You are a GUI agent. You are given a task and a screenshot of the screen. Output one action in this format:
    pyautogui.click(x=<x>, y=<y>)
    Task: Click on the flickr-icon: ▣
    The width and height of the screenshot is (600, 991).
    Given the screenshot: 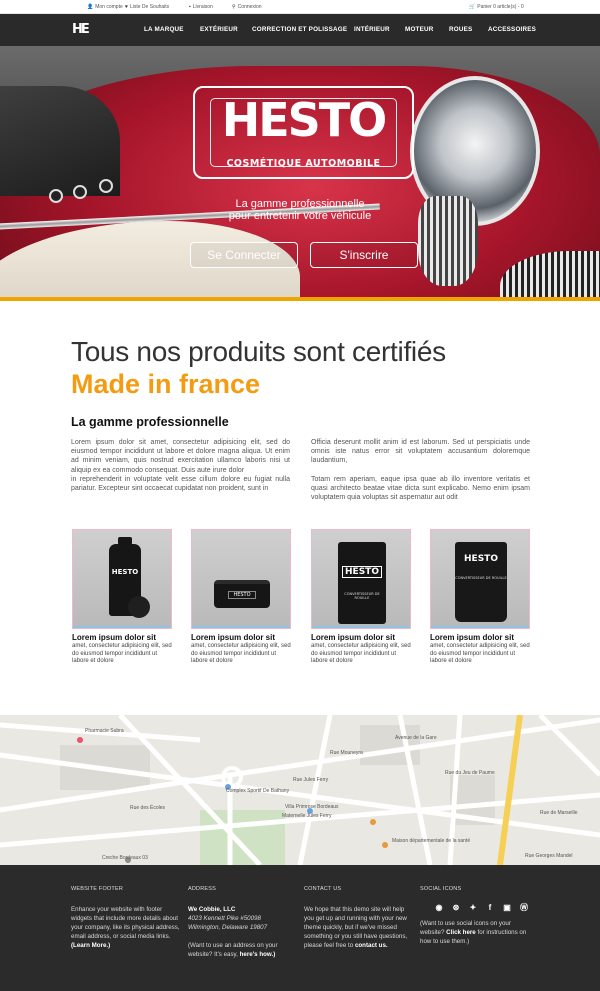 What is the action you would take?
    pyautogui.click(x=507, y=908)
    